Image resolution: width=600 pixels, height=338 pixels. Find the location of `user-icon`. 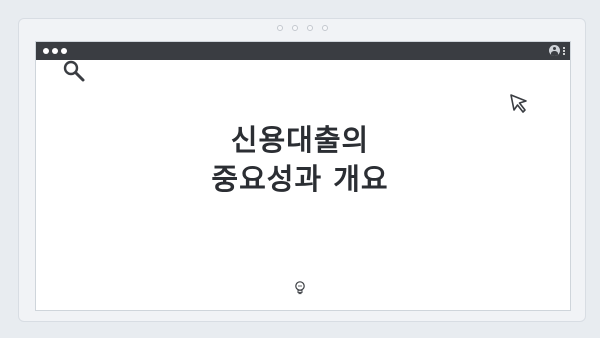

user-icon is located at coordinates (554, 50).